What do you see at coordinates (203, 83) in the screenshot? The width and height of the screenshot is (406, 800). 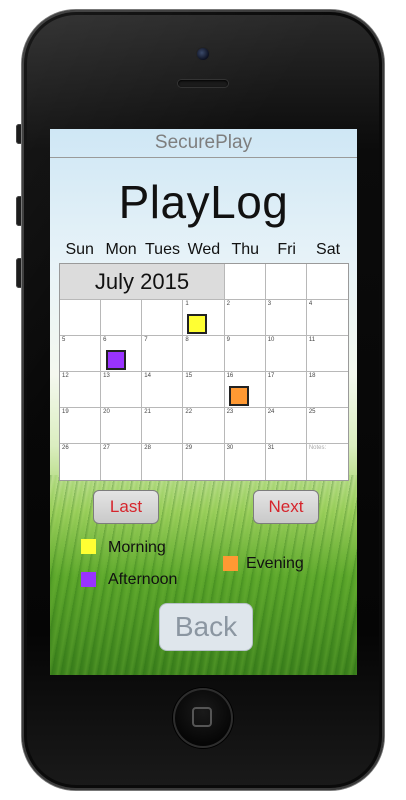 I see `earpiece-speaker` at bounding box center [203, 83].